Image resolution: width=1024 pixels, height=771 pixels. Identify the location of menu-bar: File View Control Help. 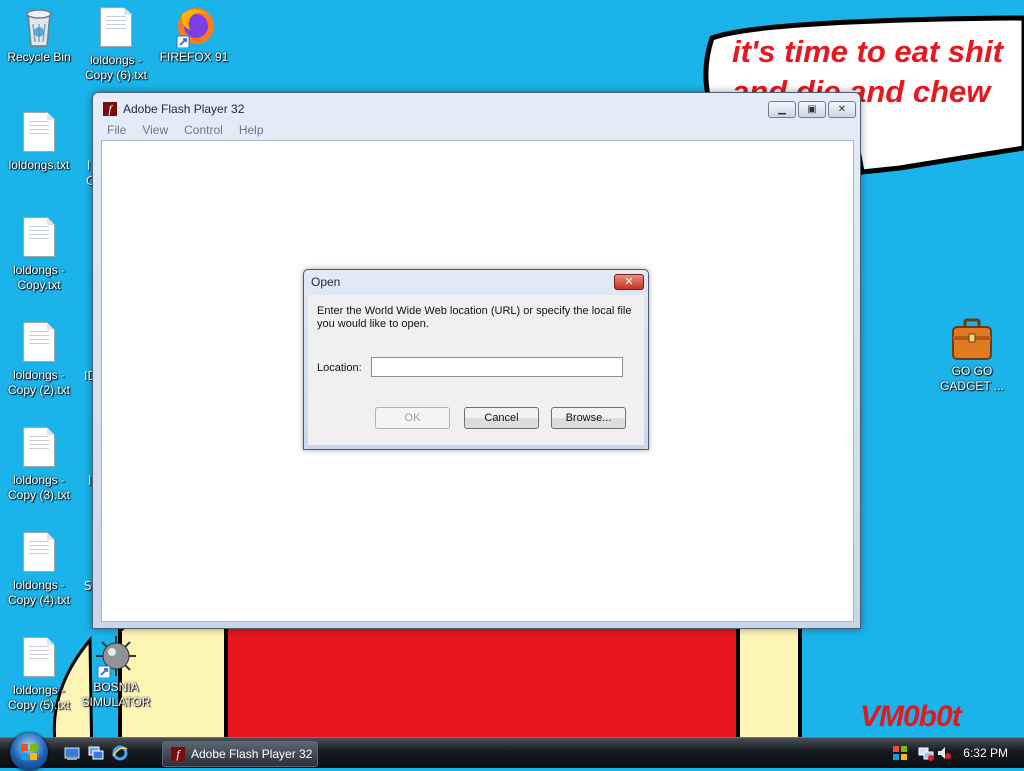
(476, 131).